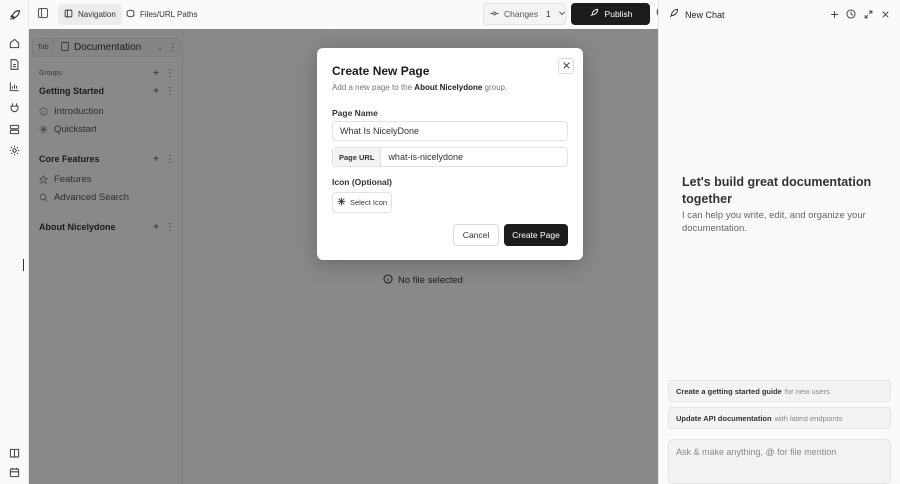 This screenshot has width=900, height=484. Describe the element at coordinates (496, 87) in the screenshot. I see `subtitle-text-end: group.` at that location.